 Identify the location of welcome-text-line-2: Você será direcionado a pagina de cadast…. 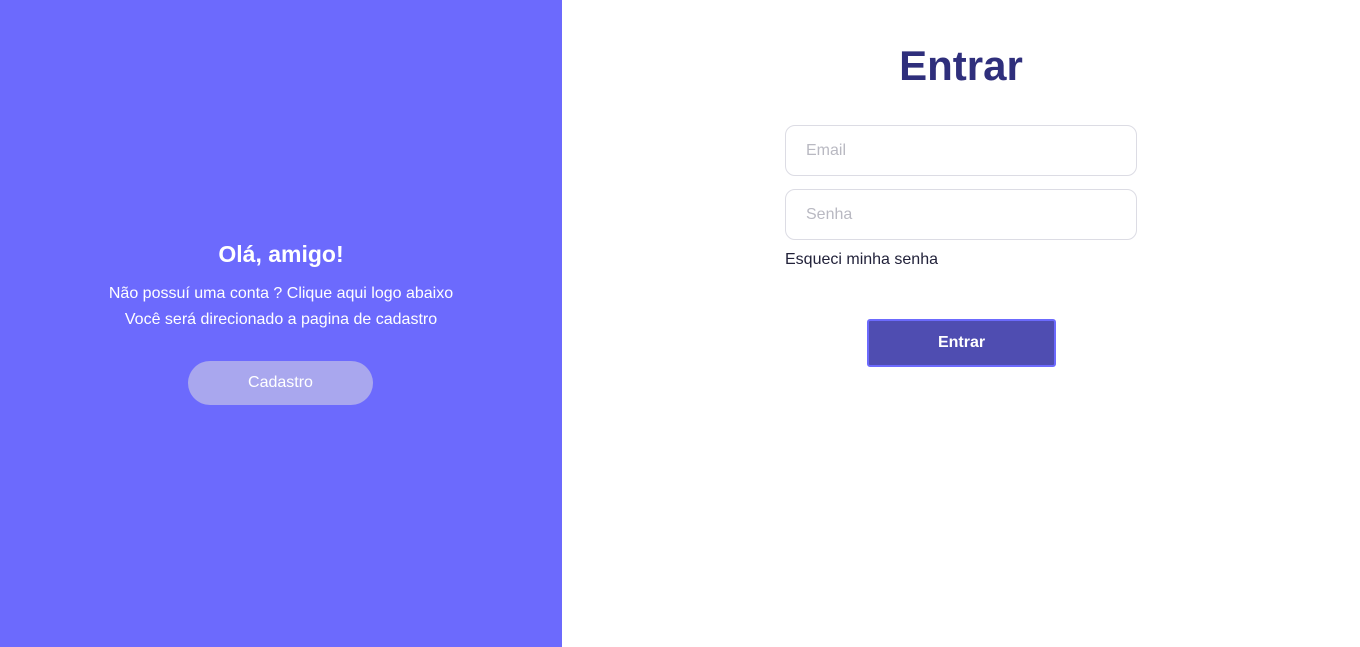
(281, 319).